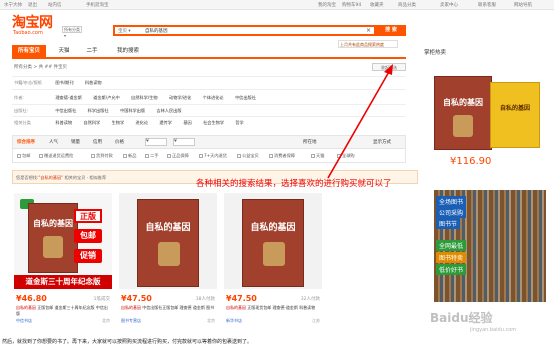 This screenshot has height=347, width=554. What do you see at coordinates (461, 318) in the screenshot?
I see `baidu-watermark: Baidu经验` at bounding box center [461, 318].